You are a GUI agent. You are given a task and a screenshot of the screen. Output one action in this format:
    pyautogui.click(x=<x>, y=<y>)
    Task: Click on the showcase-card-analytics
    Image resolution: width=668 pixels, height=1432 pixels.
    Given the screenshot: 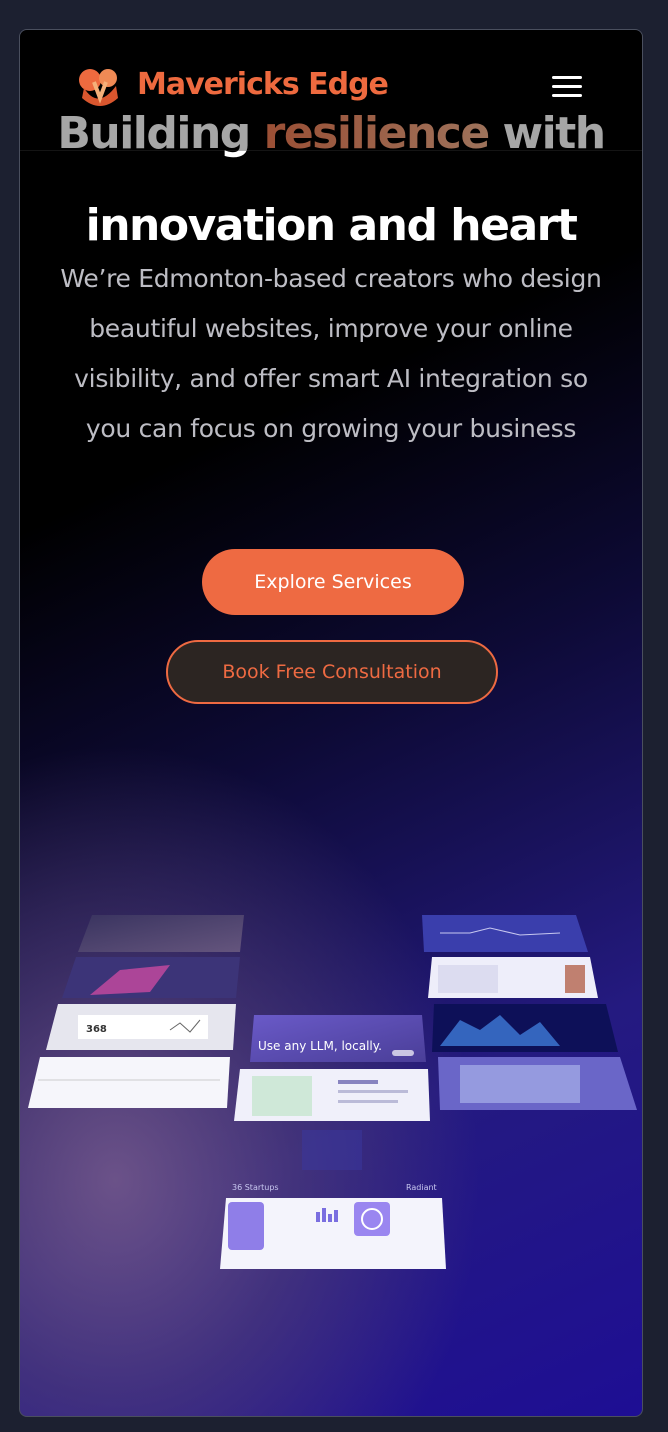 What is the action you would take?
    pyautogui.click(x=525, y=1028)
    